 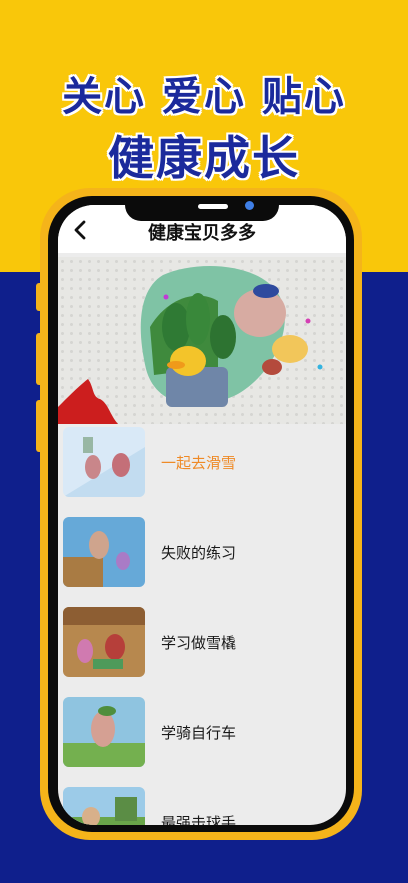 What do you see at coordinates (190, 344) in the screenshot?
I see `banner-illustration` at bounding box center [190, 344].